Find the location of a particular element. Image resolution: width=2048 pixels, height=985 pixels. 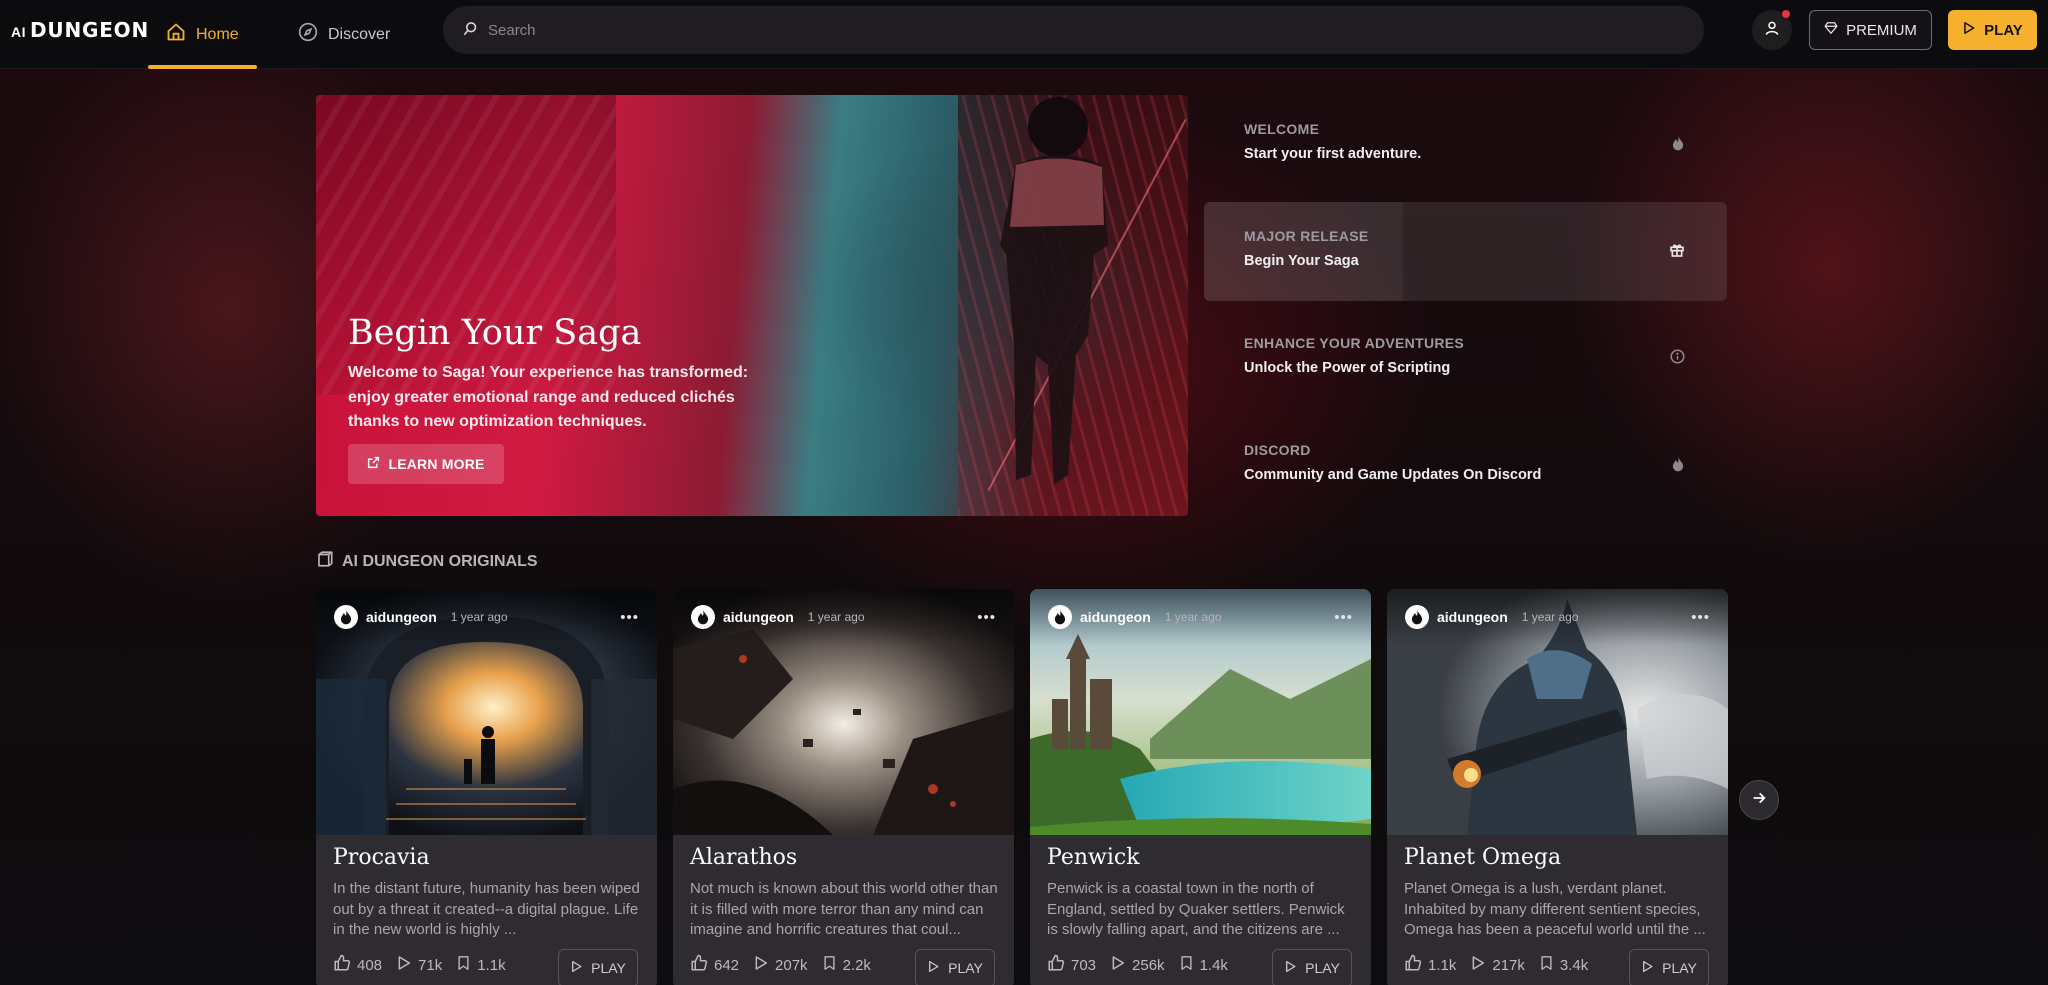

likes-count: 408 is located at coordinates (370, 965).